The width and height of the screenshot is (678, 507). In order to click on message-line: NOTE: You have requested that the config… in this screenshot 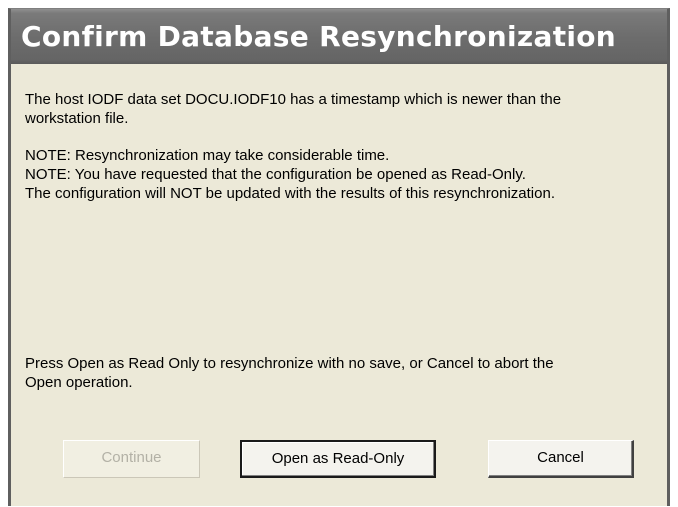, I will do `click(275, 174)`.